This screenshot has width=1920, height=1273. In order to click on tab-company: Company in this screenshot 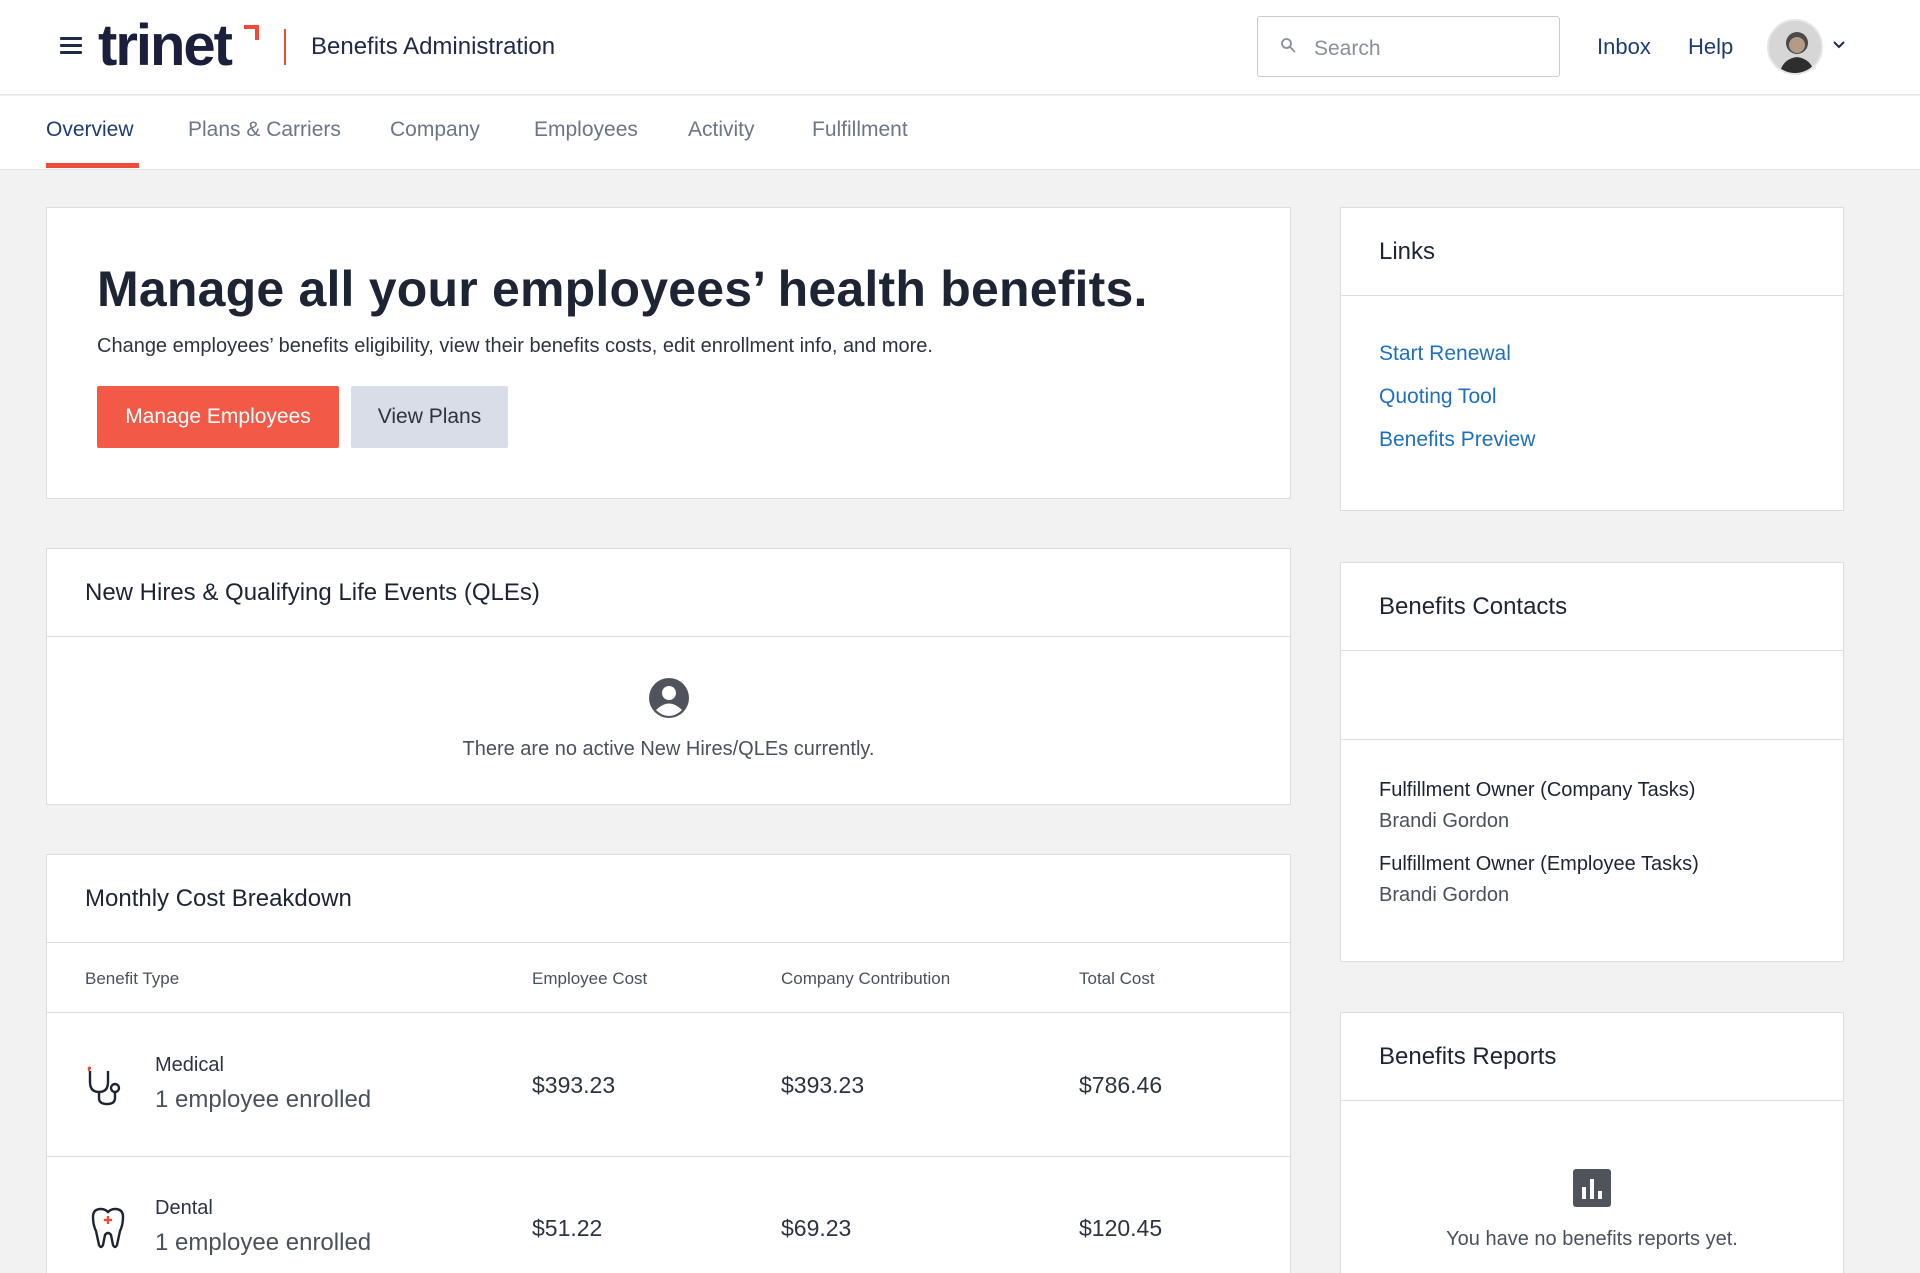, I will do `click(435, 130)`.